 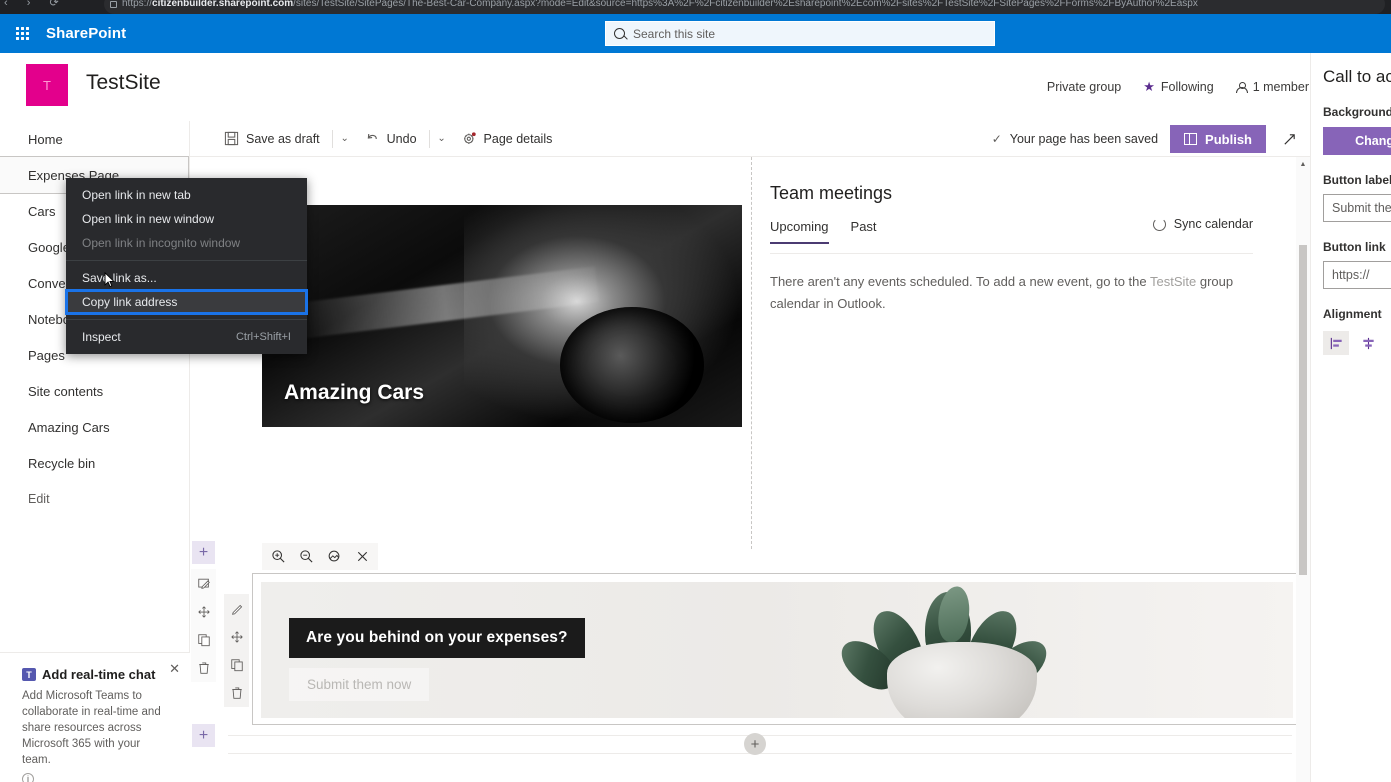 I want to click on move-icon, so click(x=203, y=611).